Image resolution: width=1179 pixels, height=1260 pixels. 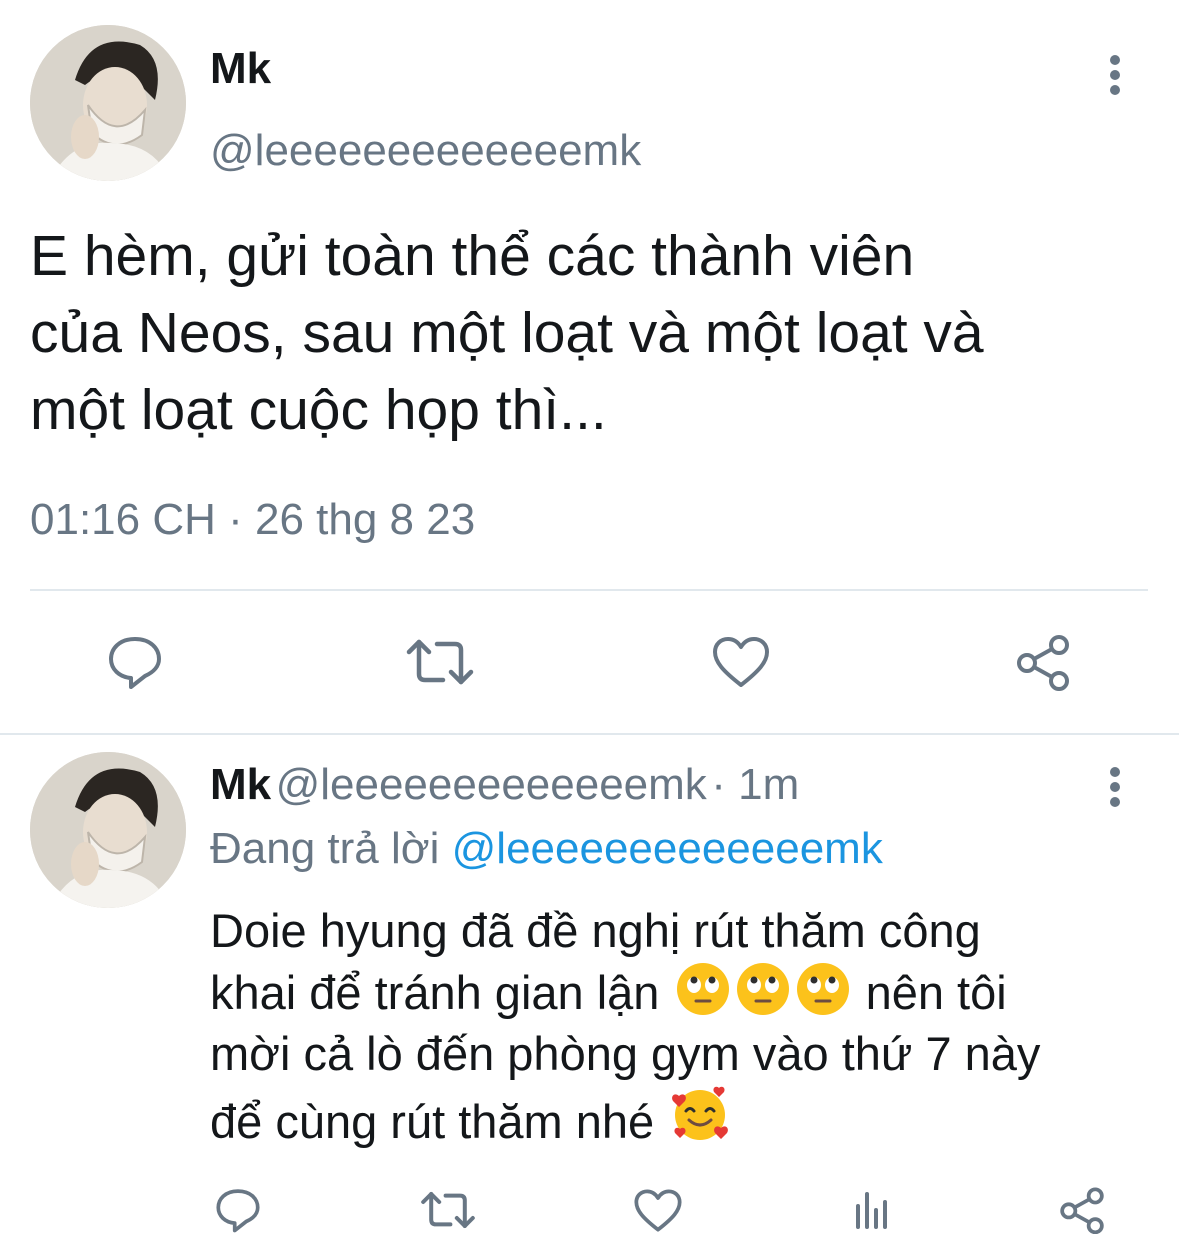 I want to click on replying-to: Đang trả lời @leeeeeeeeeeeeemk, so click(x=546, y=849).